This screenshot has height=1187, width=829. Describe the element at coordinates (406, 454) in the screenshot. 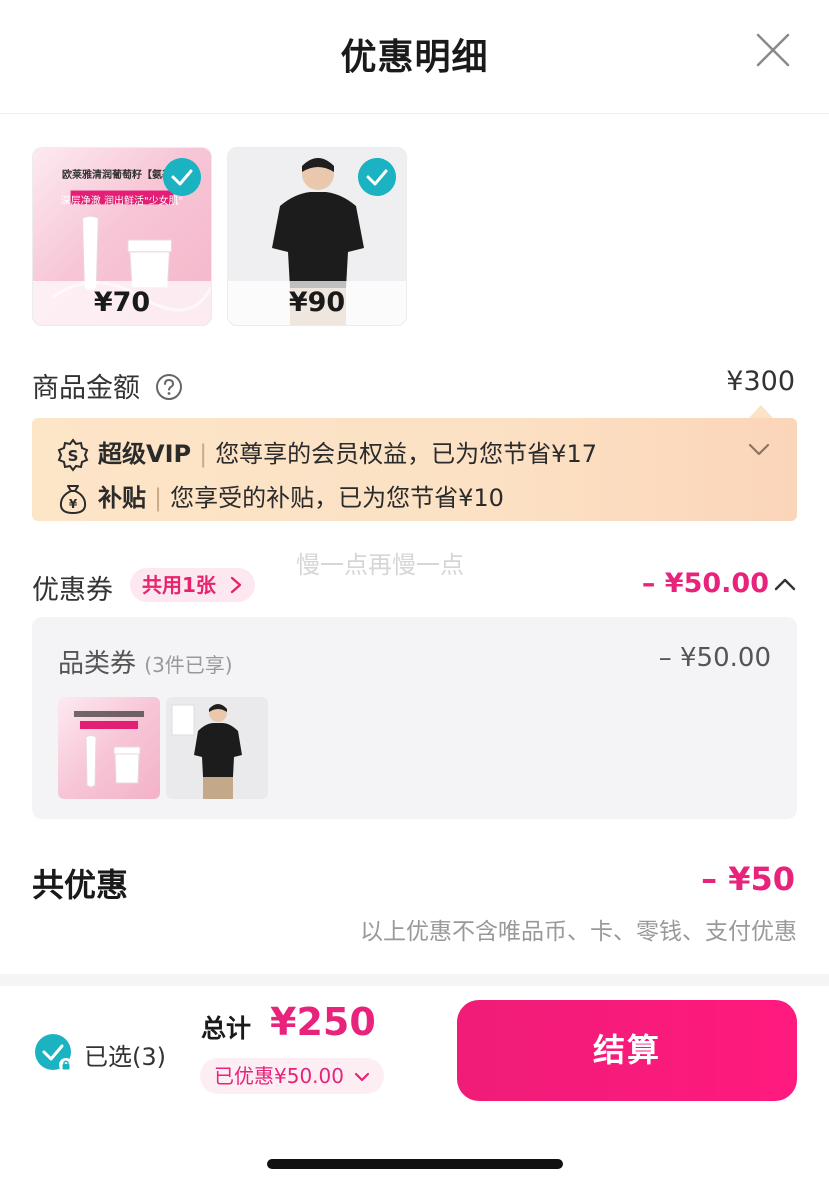

I see `vip-text: 您尊享的会员权益，已为您节省¥17` at that location.